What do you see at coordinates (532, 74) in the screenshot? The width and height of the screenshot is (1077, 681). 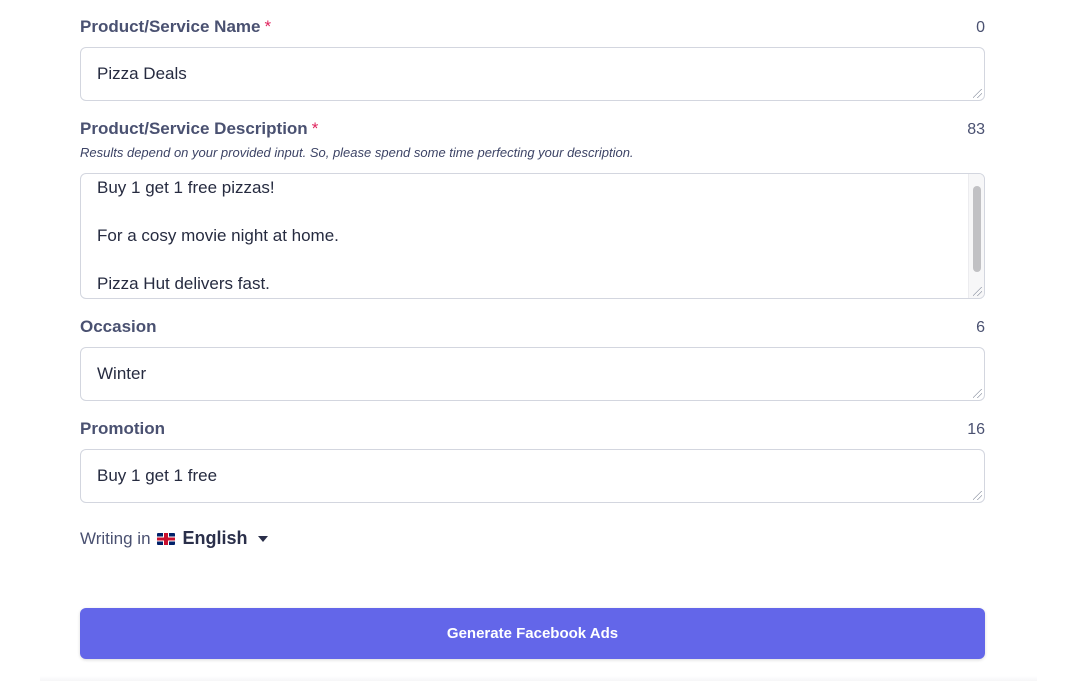 I see `product-name-input: Pizza Deals` at bounding box center [532, 74].